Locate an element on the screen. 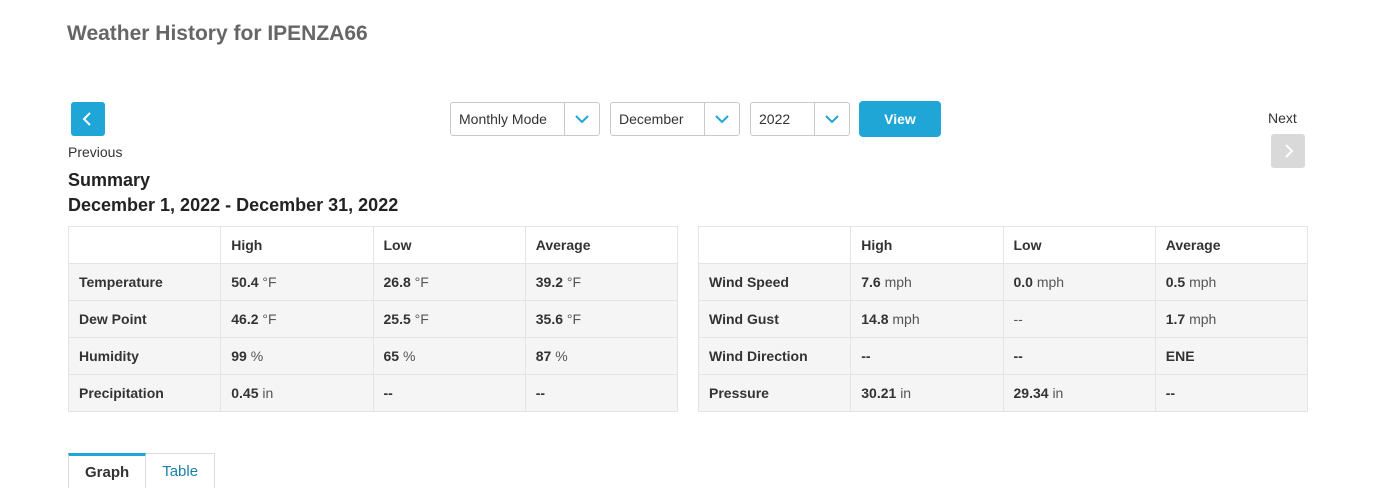  table-row: Dew Point 46.2 °F 25.5 °F 35.6 °F is located at coordinates (373, 319).